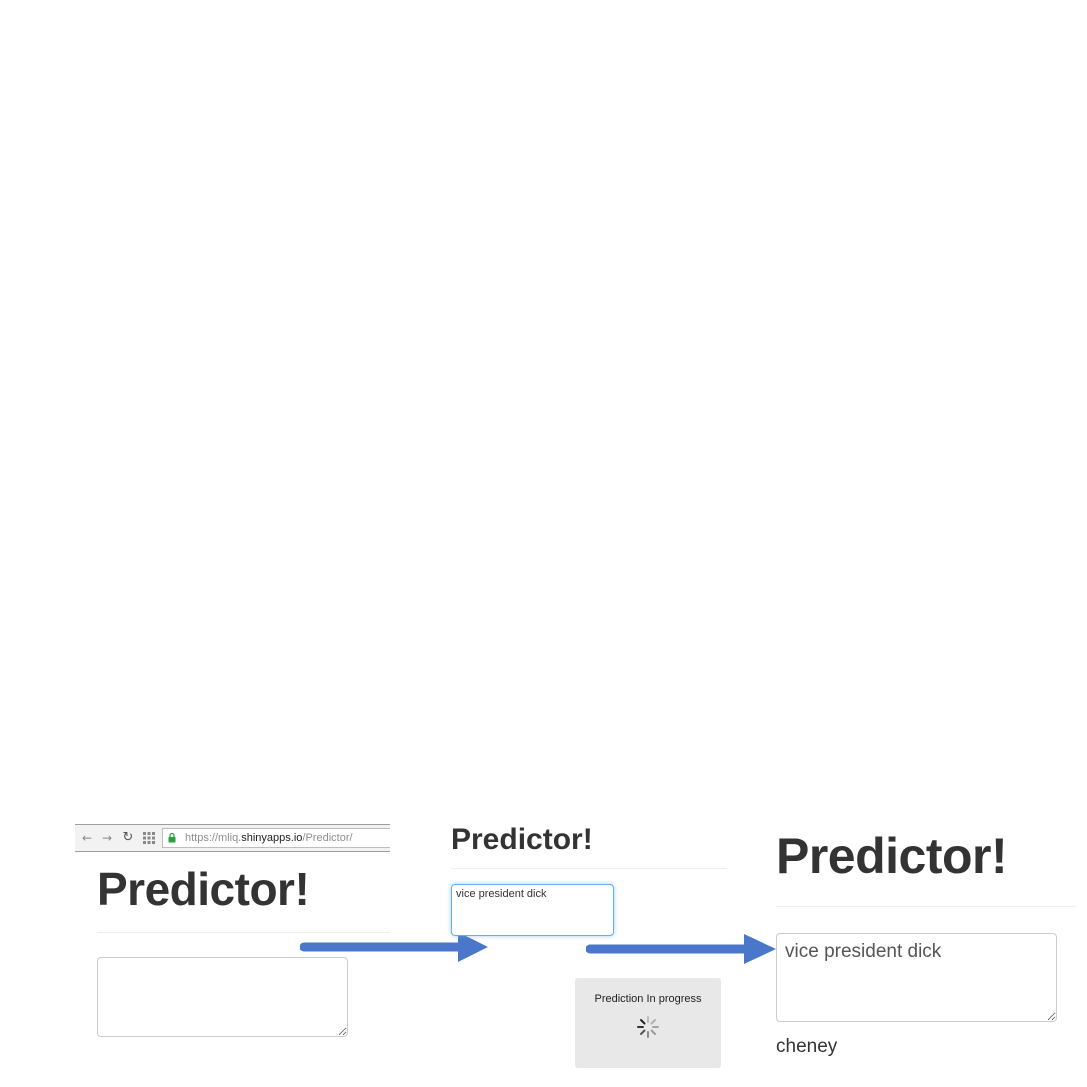 Image resolution: width=1087 pixels, height=1087 pixels. Describe the element at coordinates (128, 838) in the screenshot. I see `reload-icon: ↻` at that location.